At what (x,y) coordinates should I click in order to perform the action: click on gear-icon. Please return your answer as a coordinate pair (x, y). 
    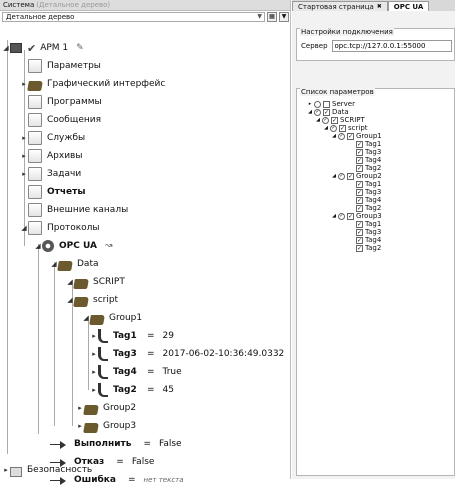
    Looking at the image, I should click on (48, 246).